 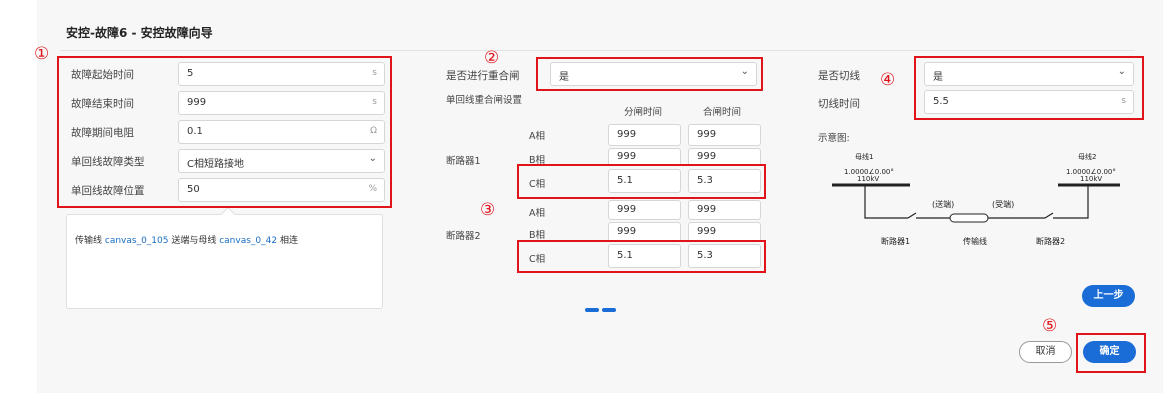 What do you see at coordinates (248, 241) in the screenshot?
I see `tooltip-bus-link: canvas_0_42` at bounding box center [248, 241].